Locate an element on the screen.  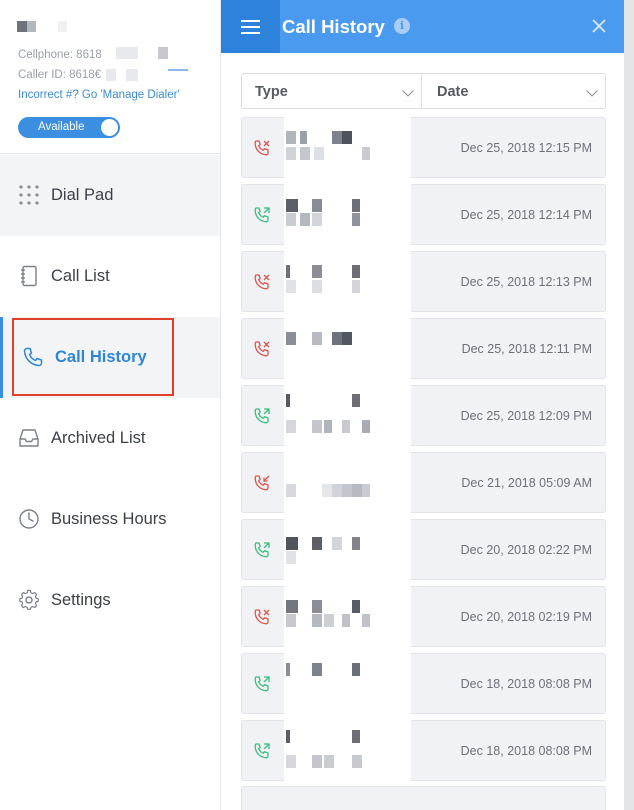
sidebar-item-call-list: Call List is located at coordinates (110, 276).